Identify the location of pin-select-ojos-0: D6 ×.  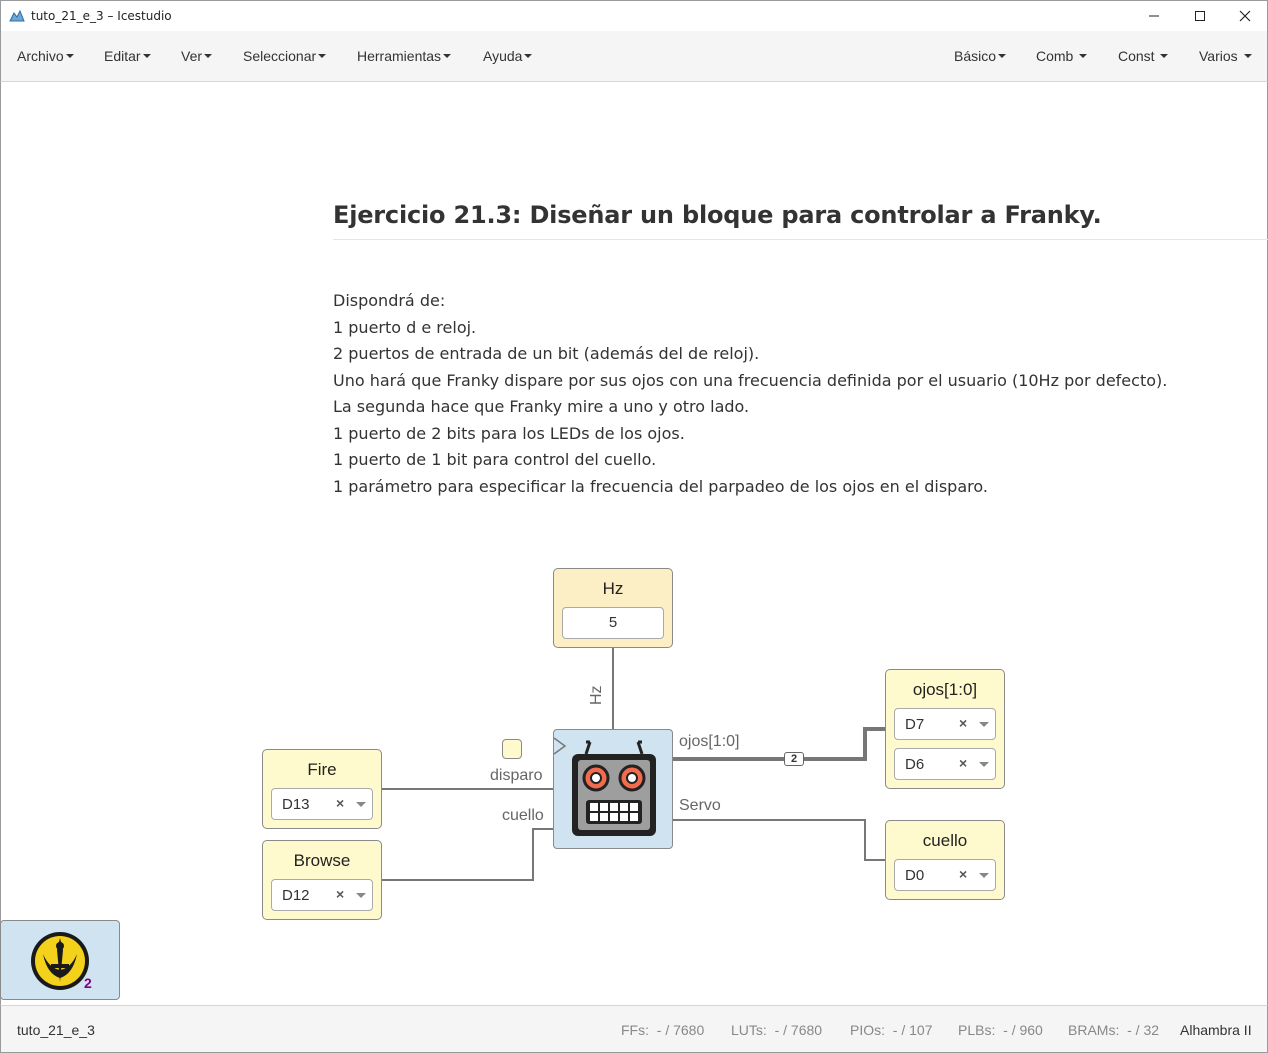
(945, 764).